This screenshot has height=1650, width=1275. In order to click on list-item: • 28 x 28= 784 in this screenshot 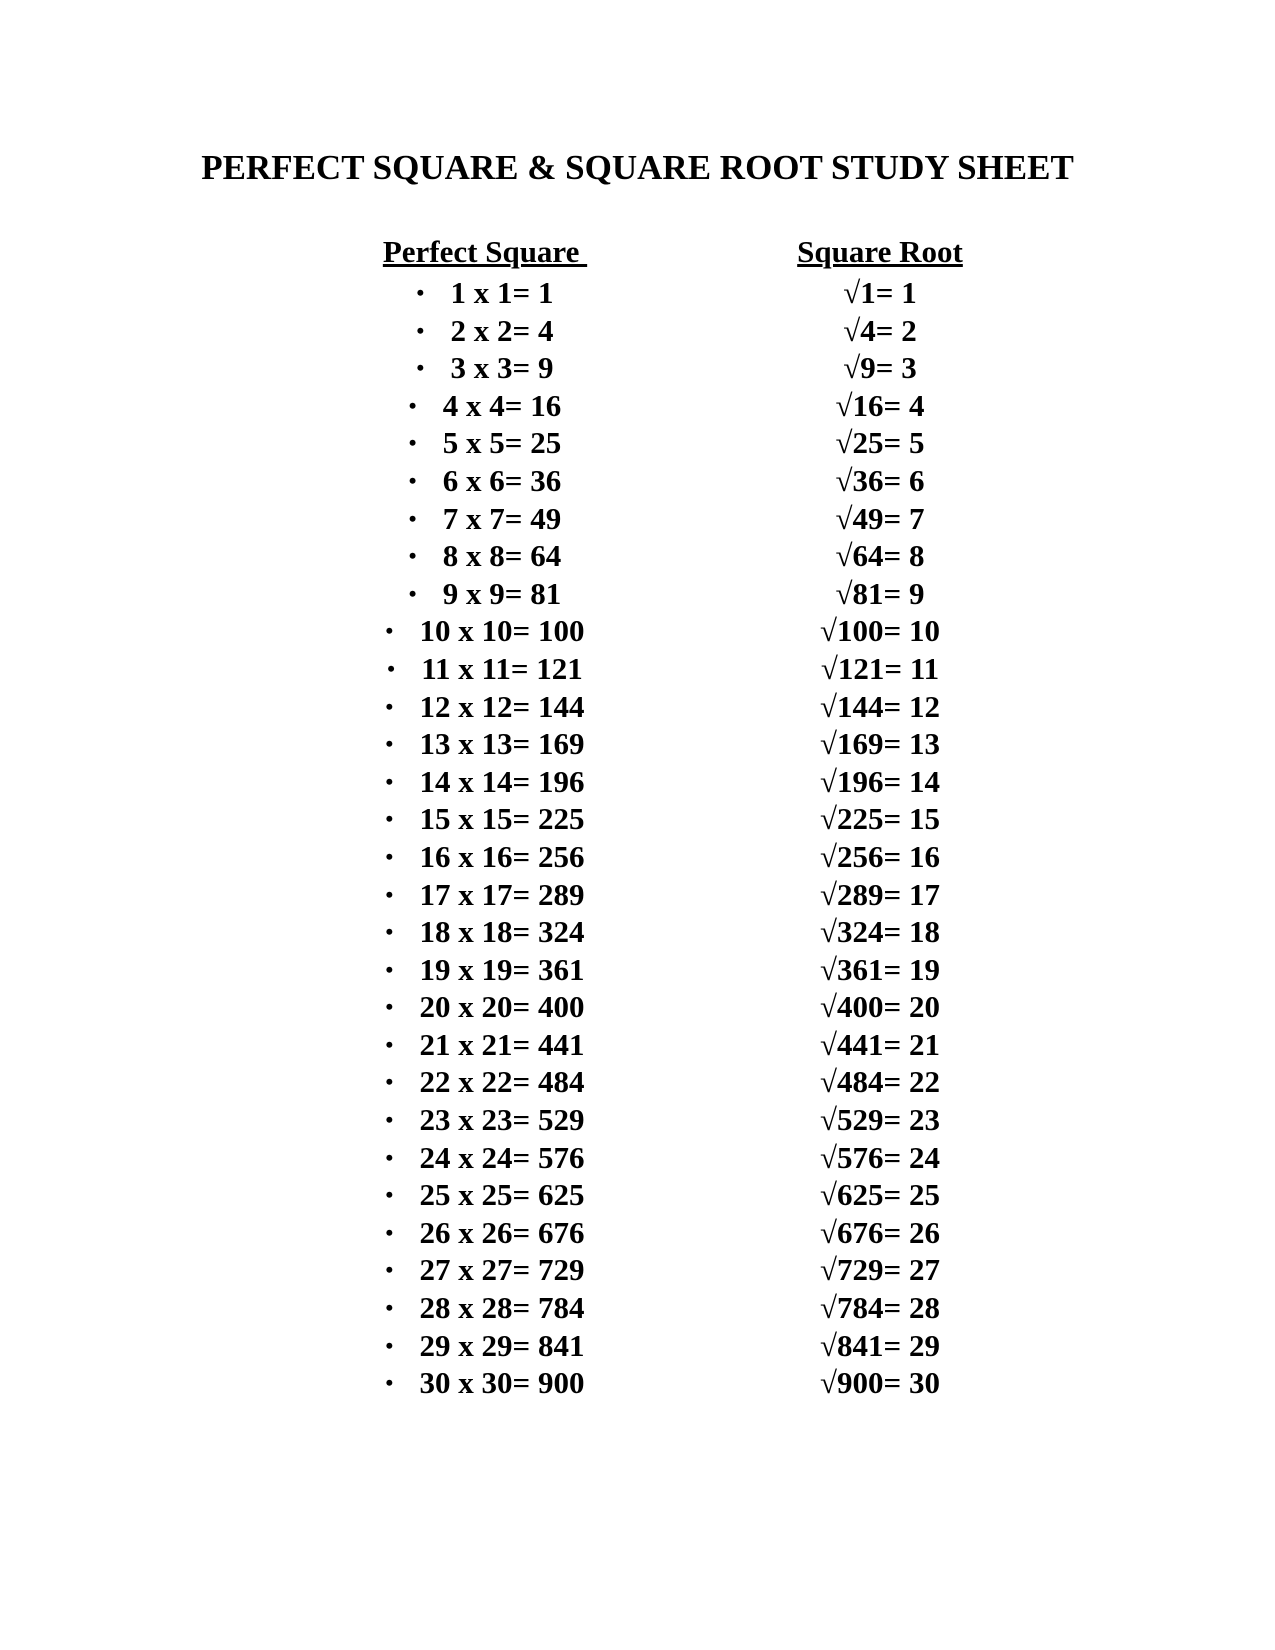, I will do `click(485, 1308)`.